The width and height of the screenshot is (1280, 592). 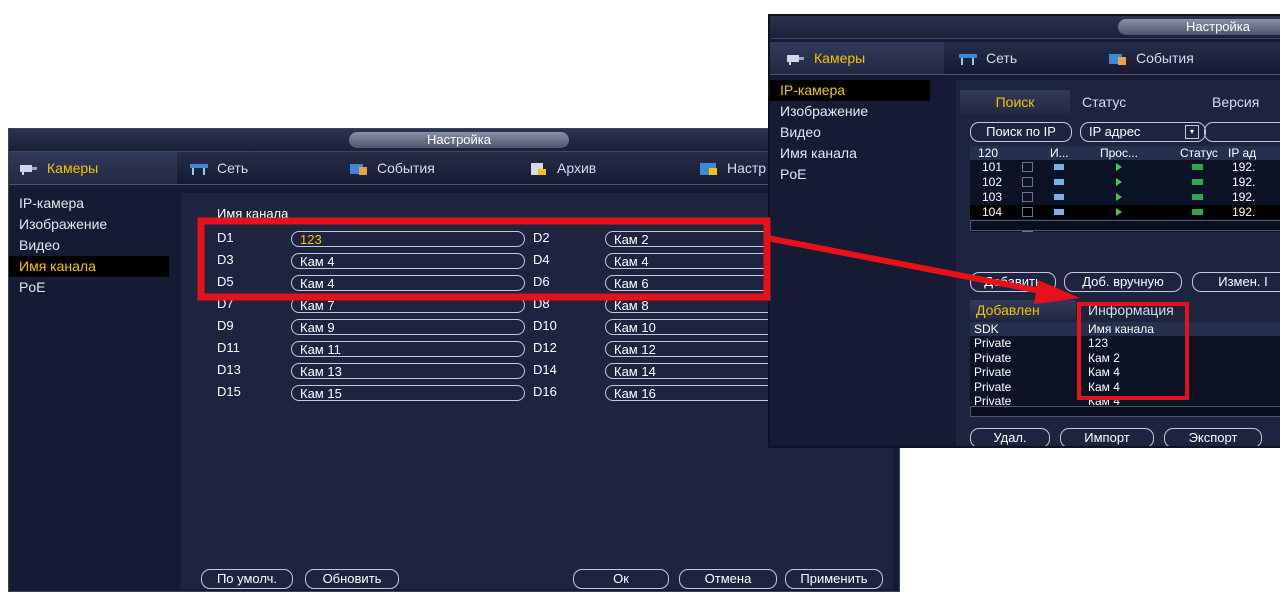 What do you see at coordinates (225, 281) in the screenshot?
I see `channel-id-label: D5` at bounding box center [225, 281].